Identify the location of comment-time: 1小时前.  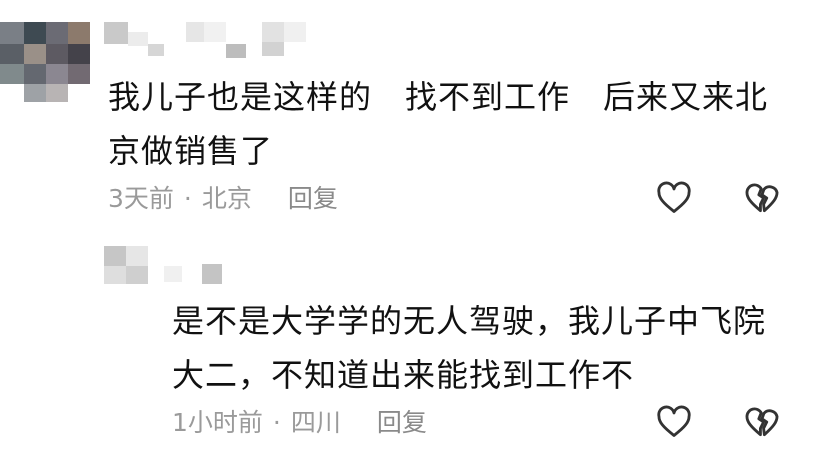
(217, 422).